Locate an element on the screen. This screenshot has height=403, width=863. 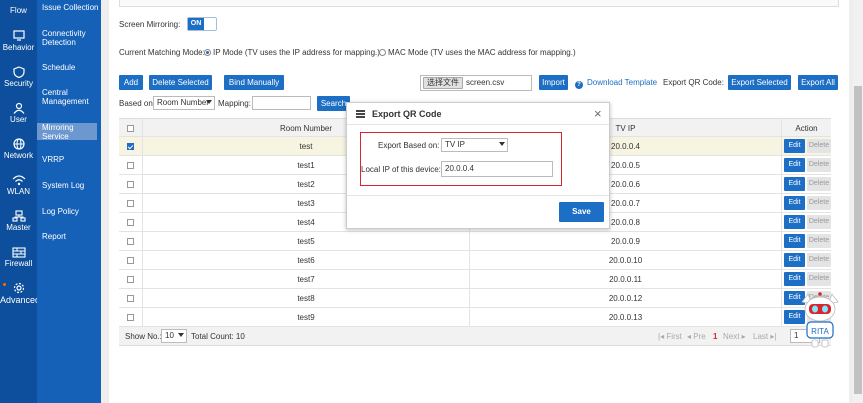
table-row: test820.0.0.12EditDelete is located at coordinates (475, 298).